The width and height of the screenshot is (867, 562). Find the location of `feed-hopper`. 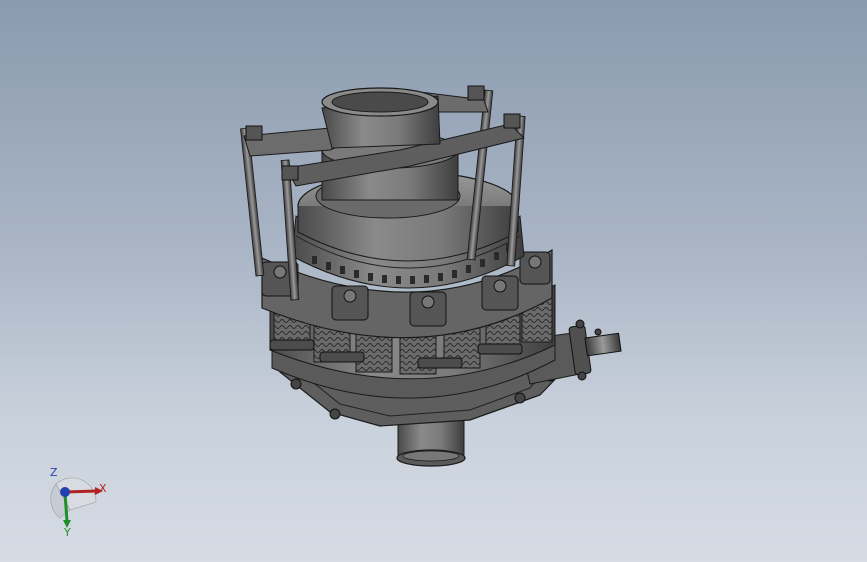

feed-hopper is located at coordinates (381, 118).